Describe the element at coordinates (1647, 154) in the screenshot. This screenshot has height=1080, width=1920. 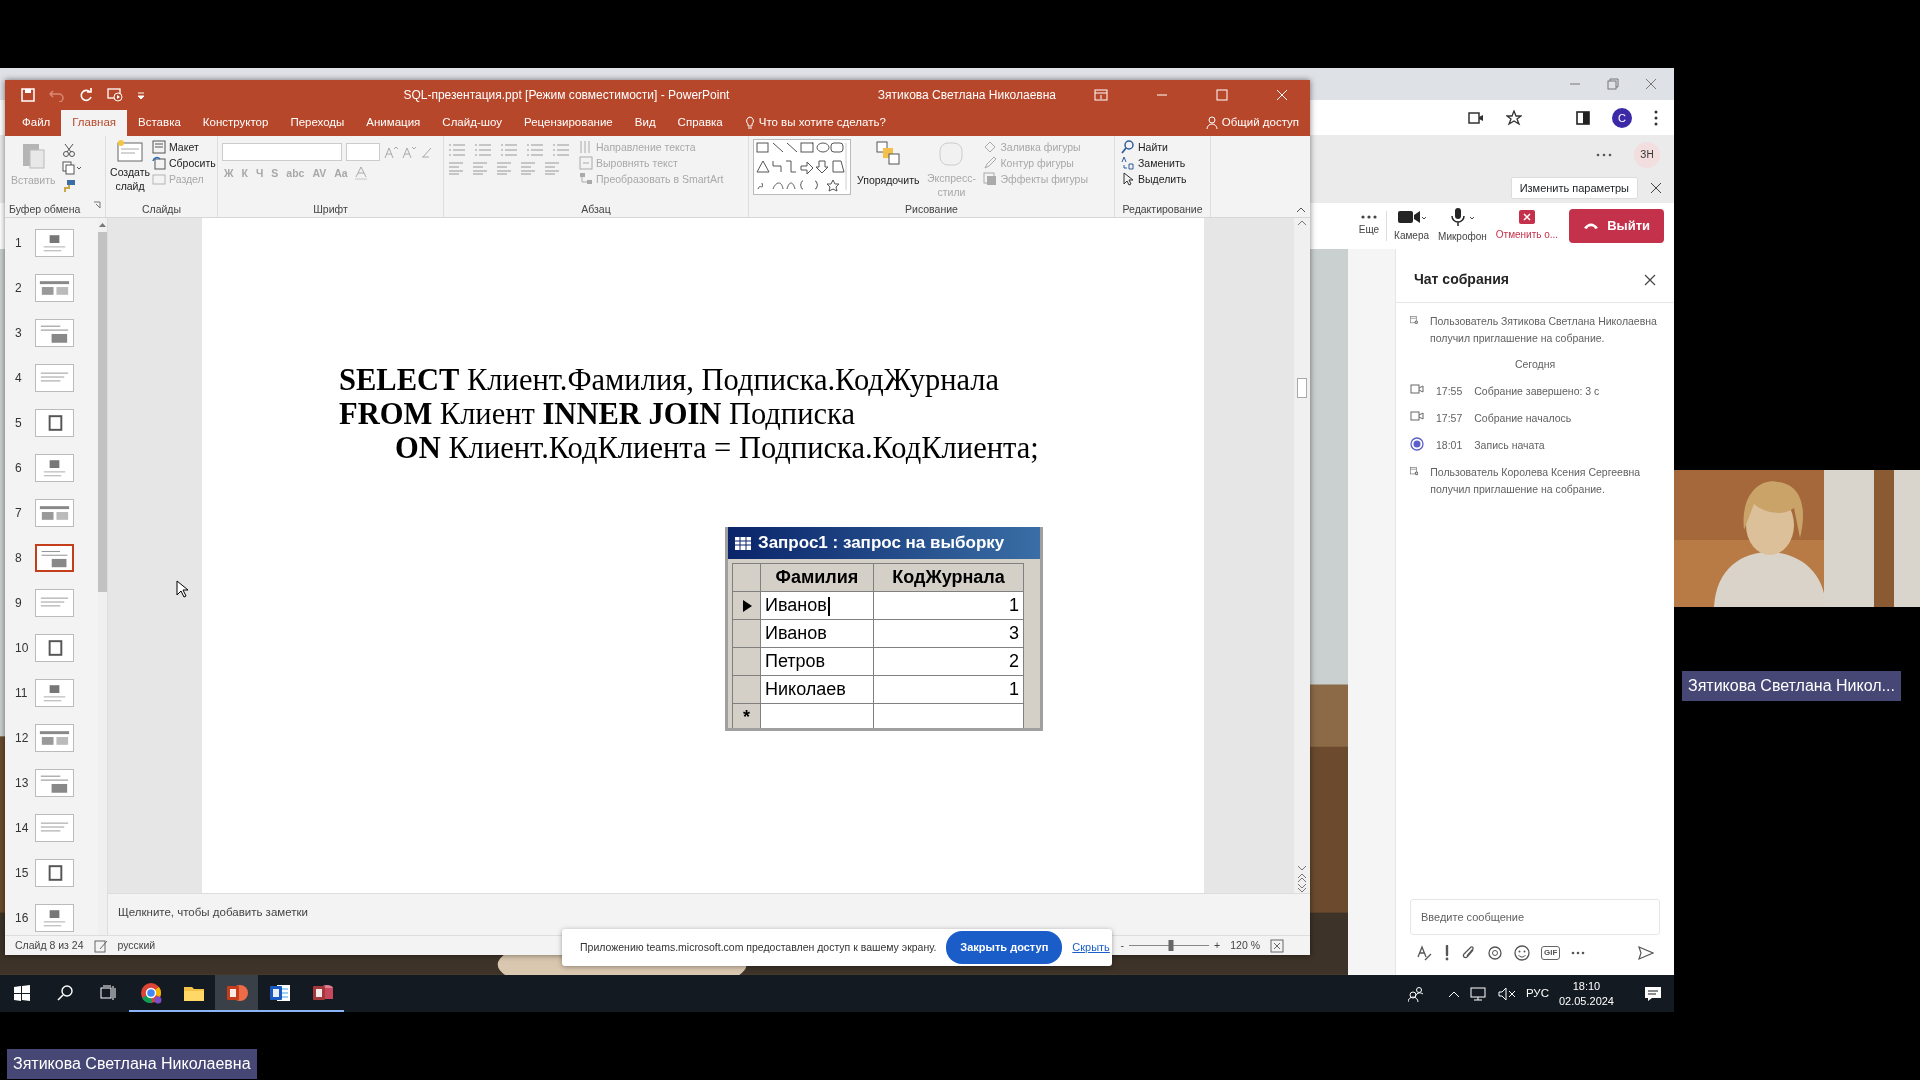
I see `avatar: ЗН` at that location.